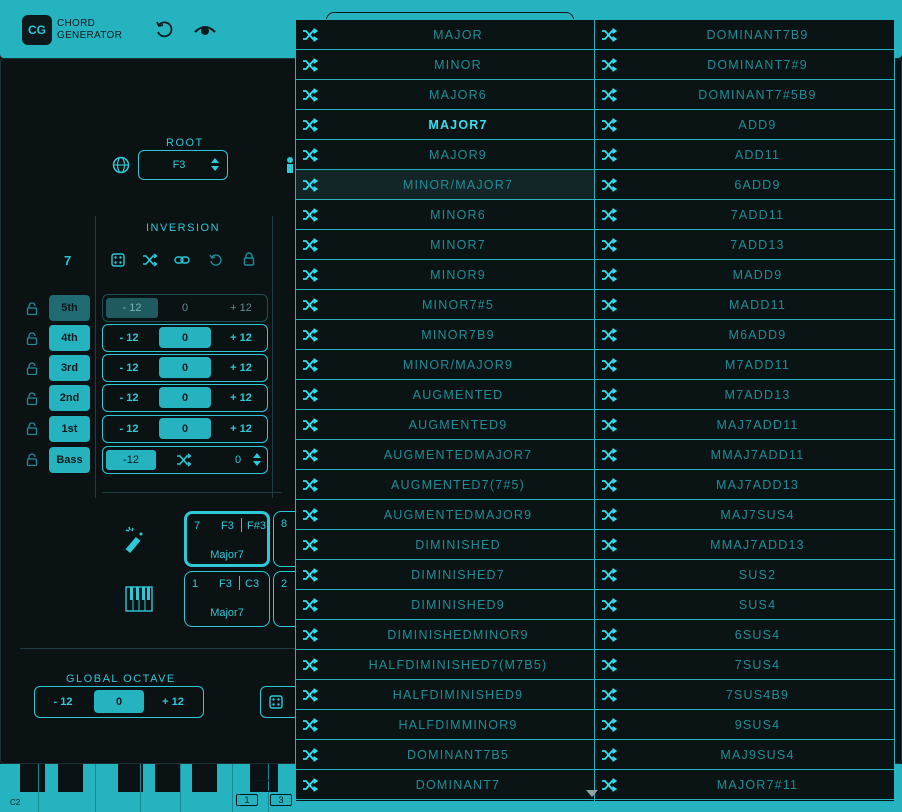 This screenshot has height=812, width=902. Describe the element at coordinates (445, 575) in the screenshot. I see `chord-type-option: DIMINISHED7` at that location.